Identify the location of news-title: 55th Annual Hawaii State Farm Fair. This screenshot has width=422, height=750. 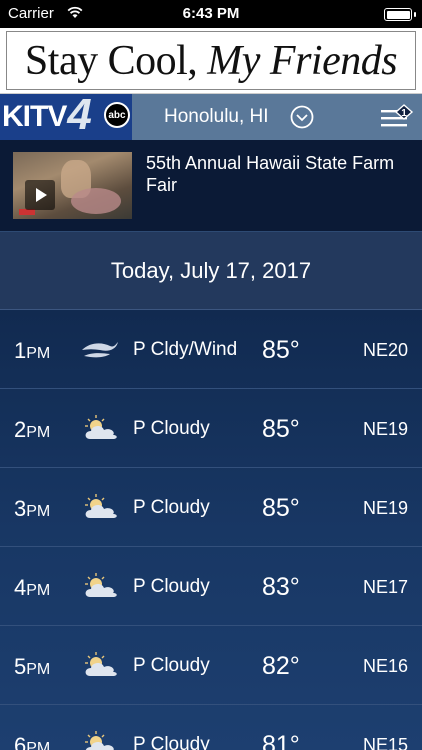
(276, 174).